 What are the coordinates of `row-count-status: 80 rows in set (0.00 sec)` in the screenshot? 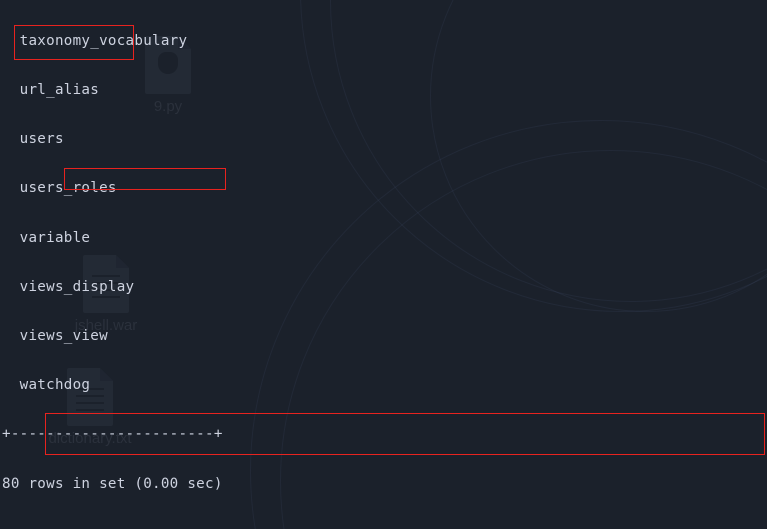 It's located at (112, 483).